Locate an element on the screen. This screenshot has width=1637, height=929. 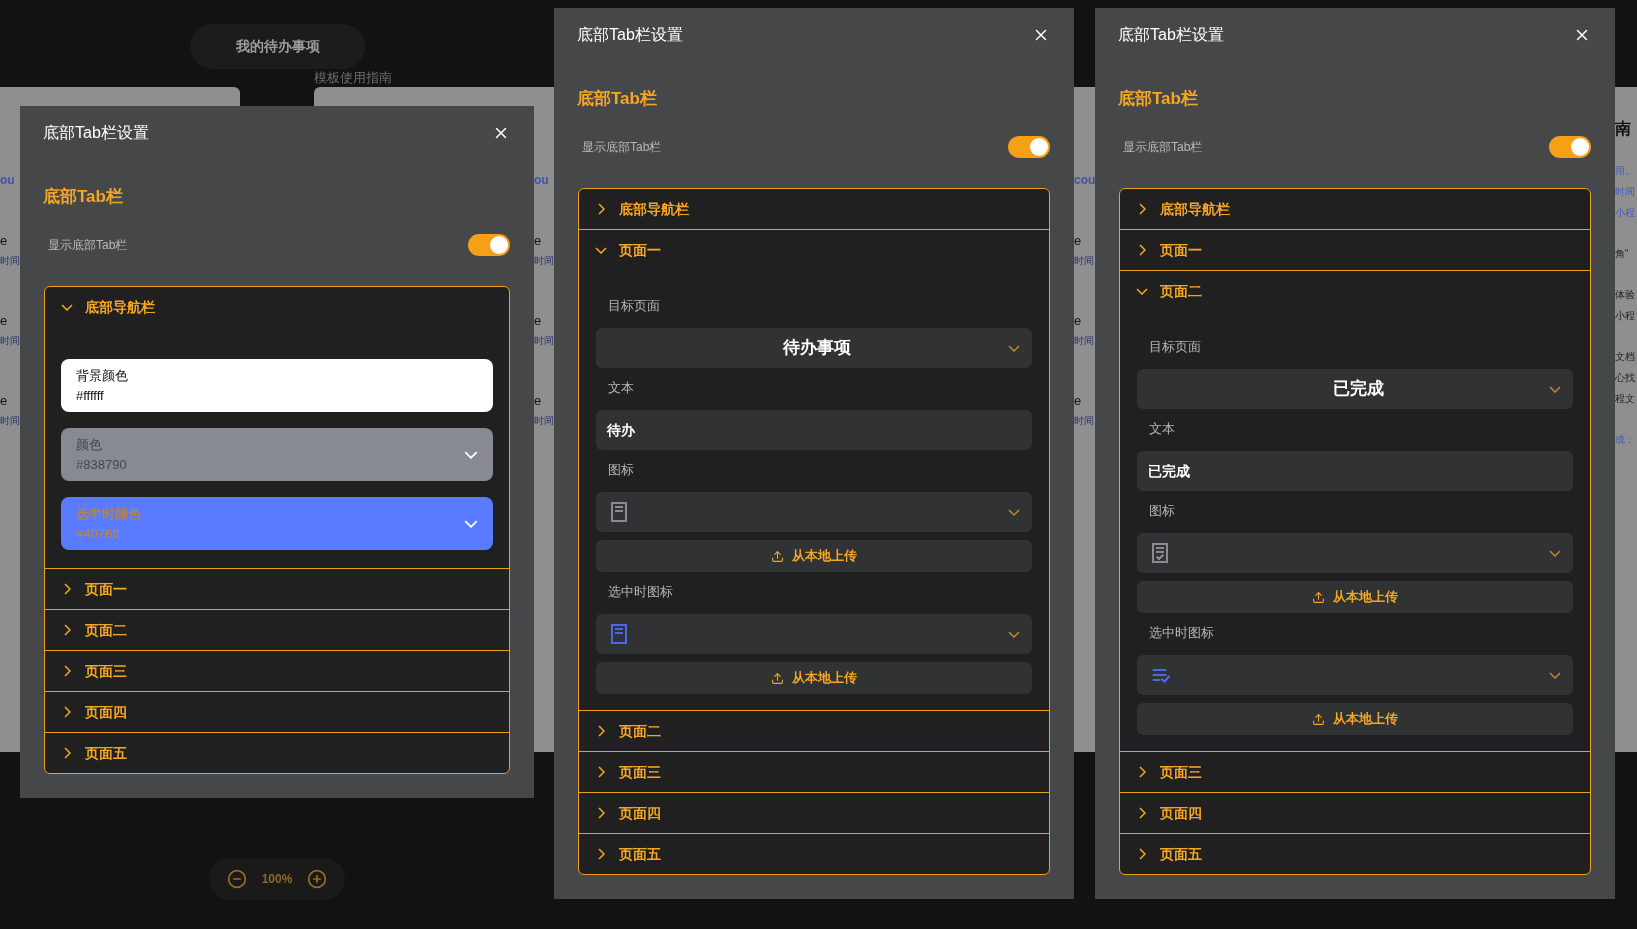
color-value: #ffffff is located at coordinates (90, 395).